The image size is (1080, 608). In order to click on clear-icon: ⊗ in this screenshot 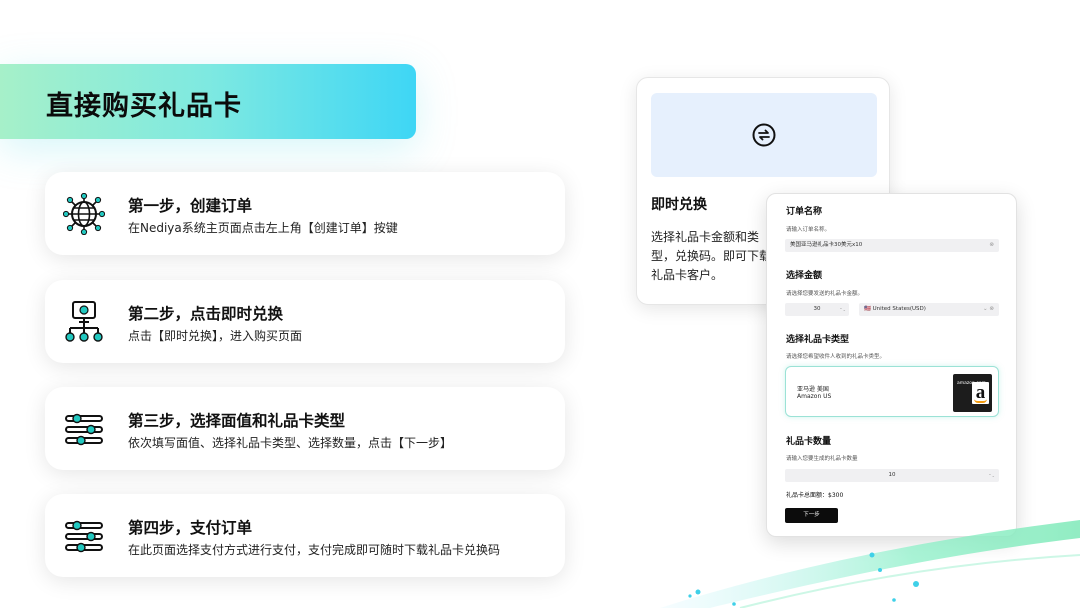, I will do `click(991, 245)`.